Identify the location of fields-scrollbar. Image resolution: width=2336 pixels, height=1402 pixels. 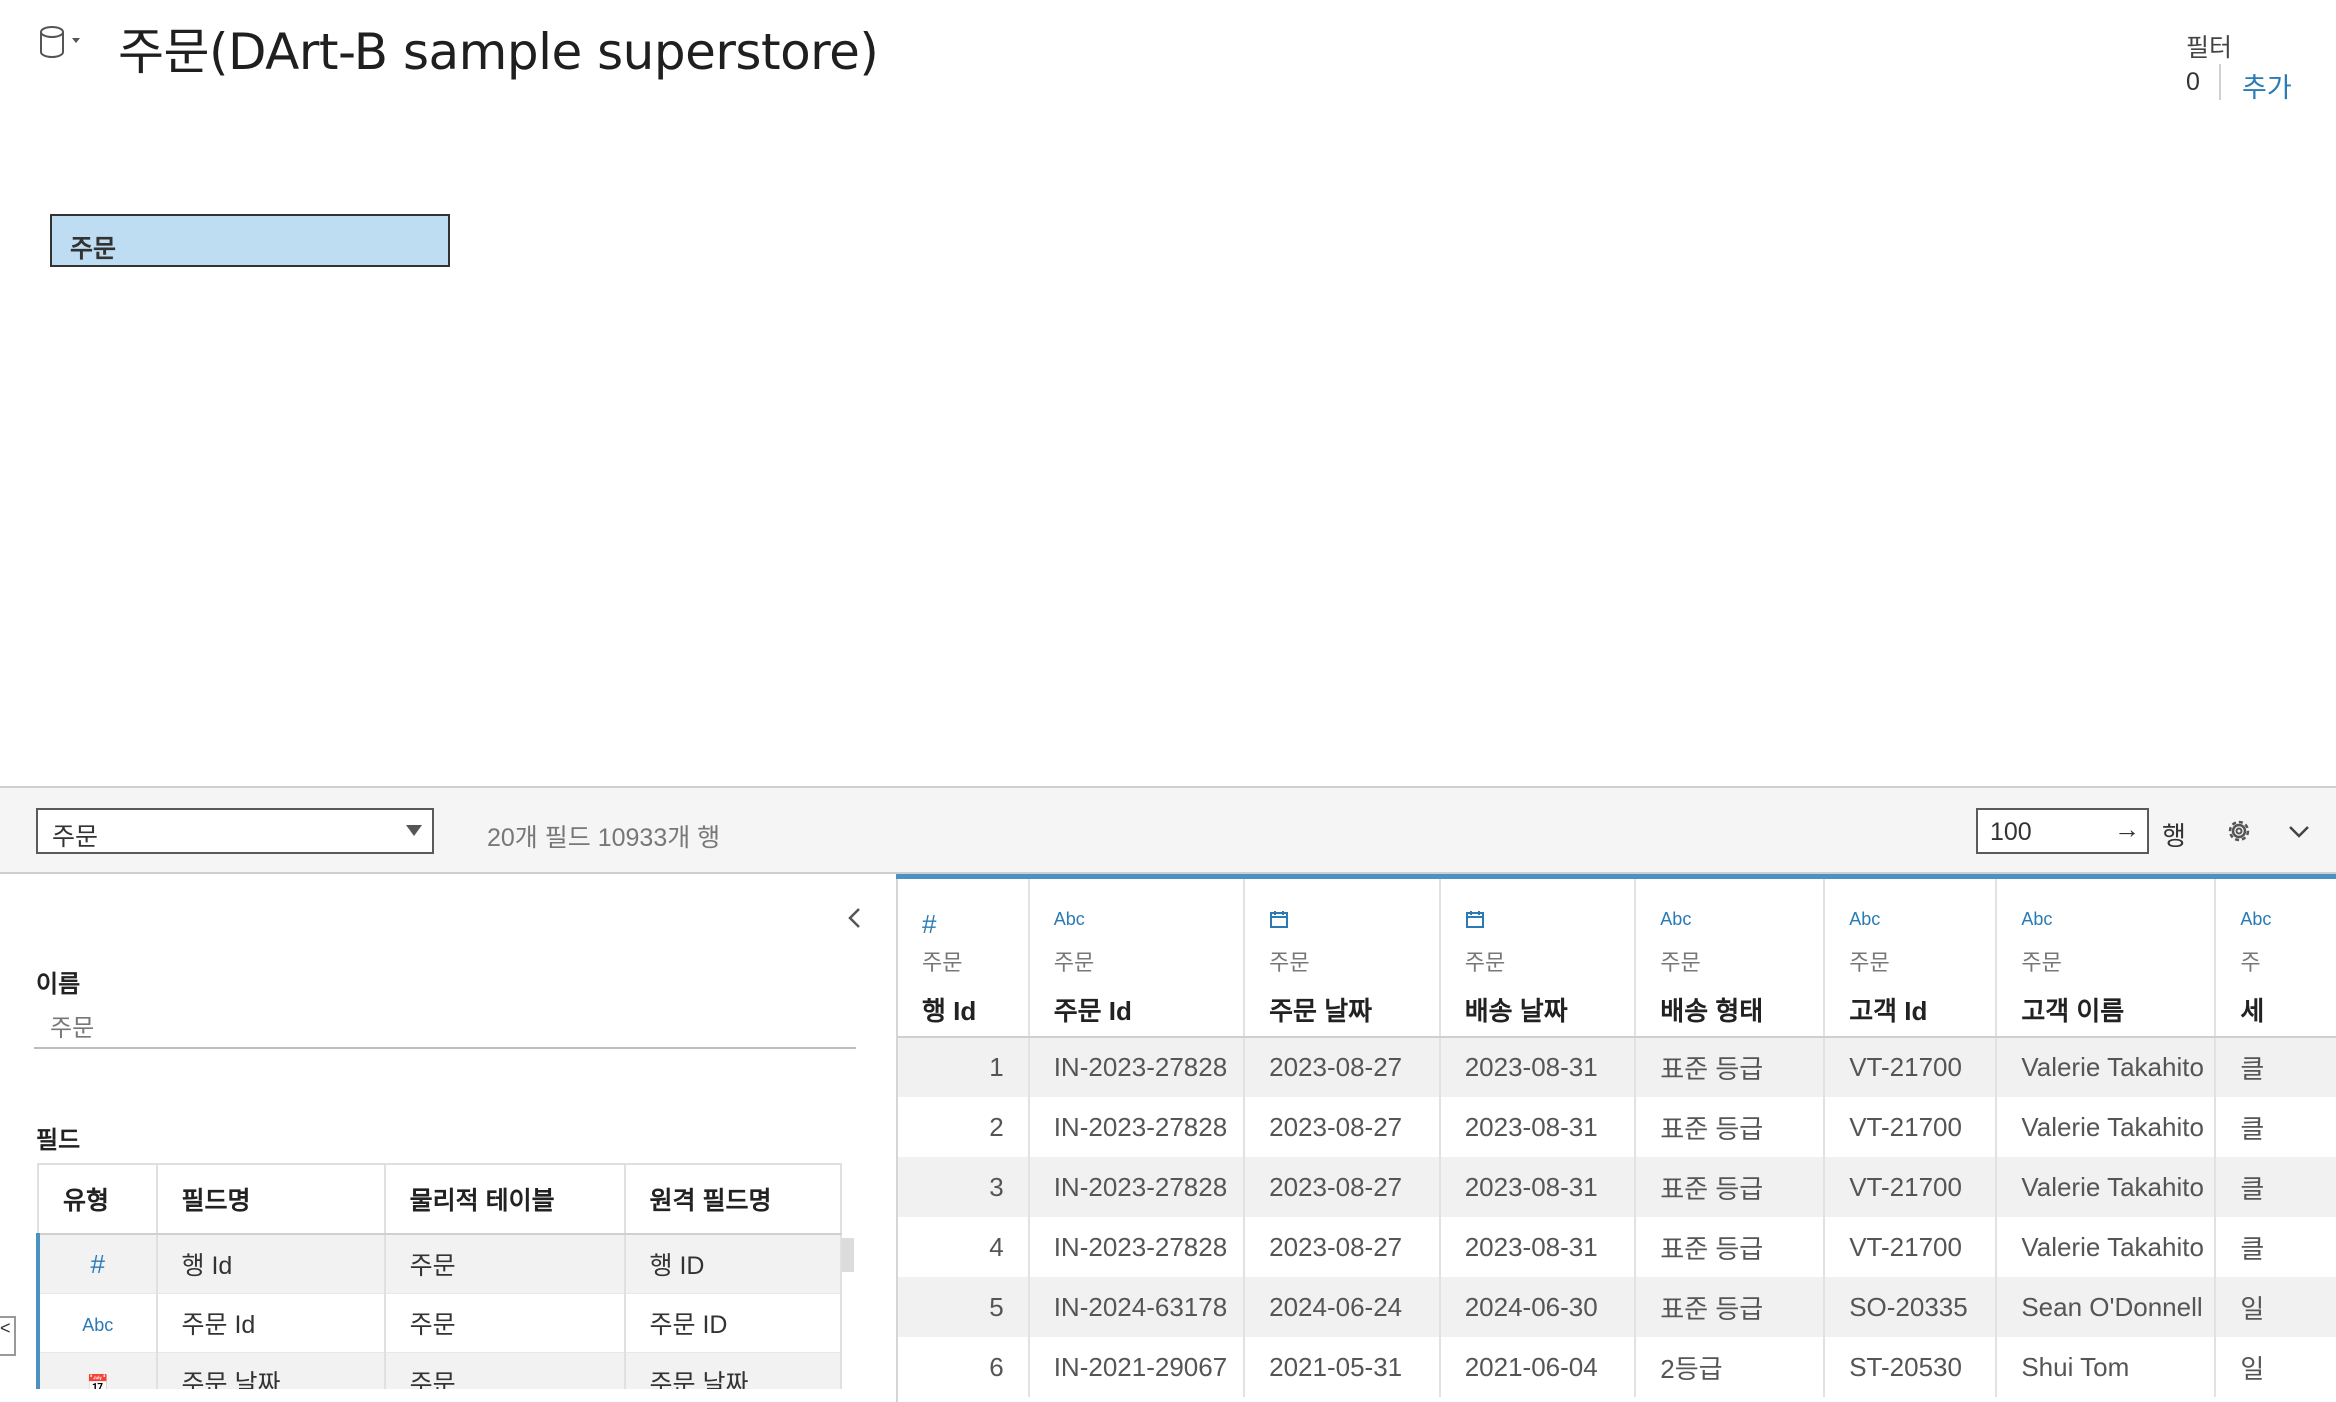
(848, 1255).